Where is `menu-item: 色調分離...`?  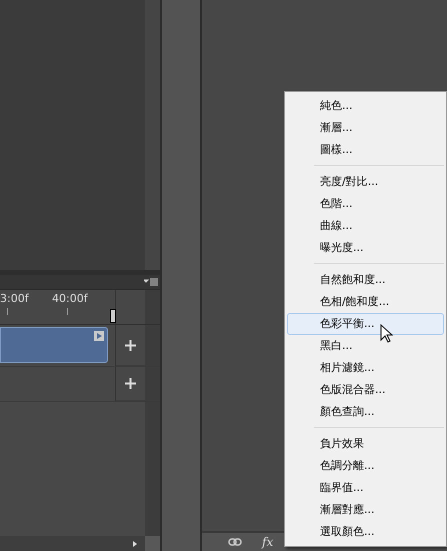 menu-item: 色調分離... is located at coordinates (365, 466).